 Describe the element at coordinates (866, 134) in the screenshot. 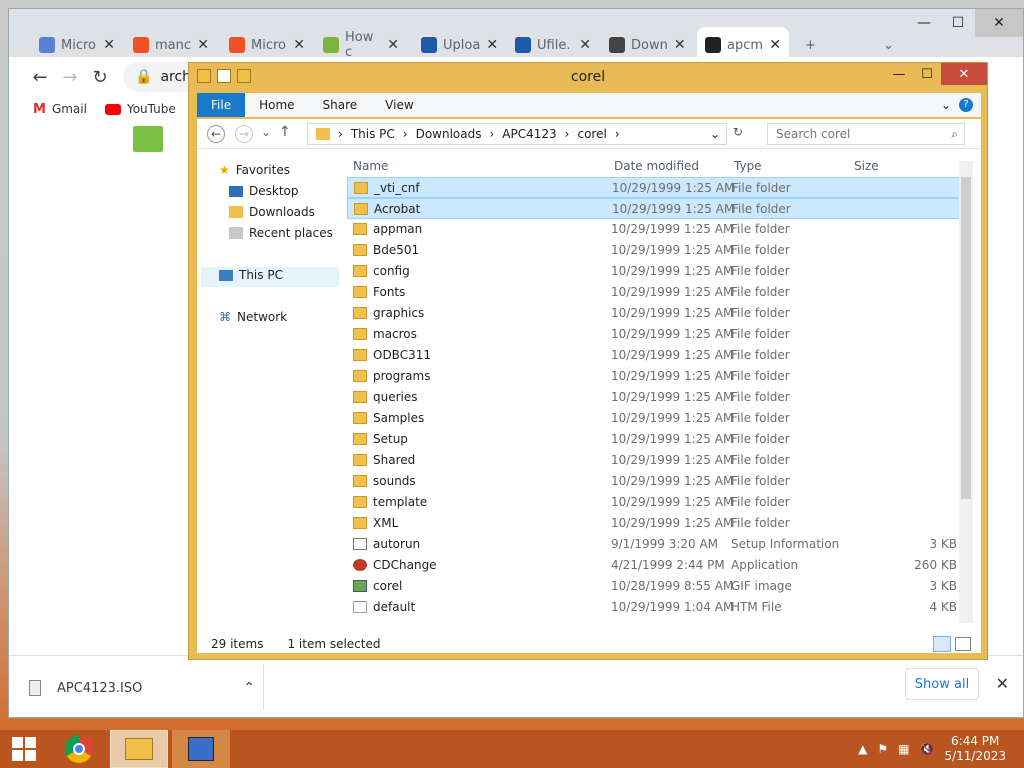

I see `search-input: Search corel ⌕` at that location.